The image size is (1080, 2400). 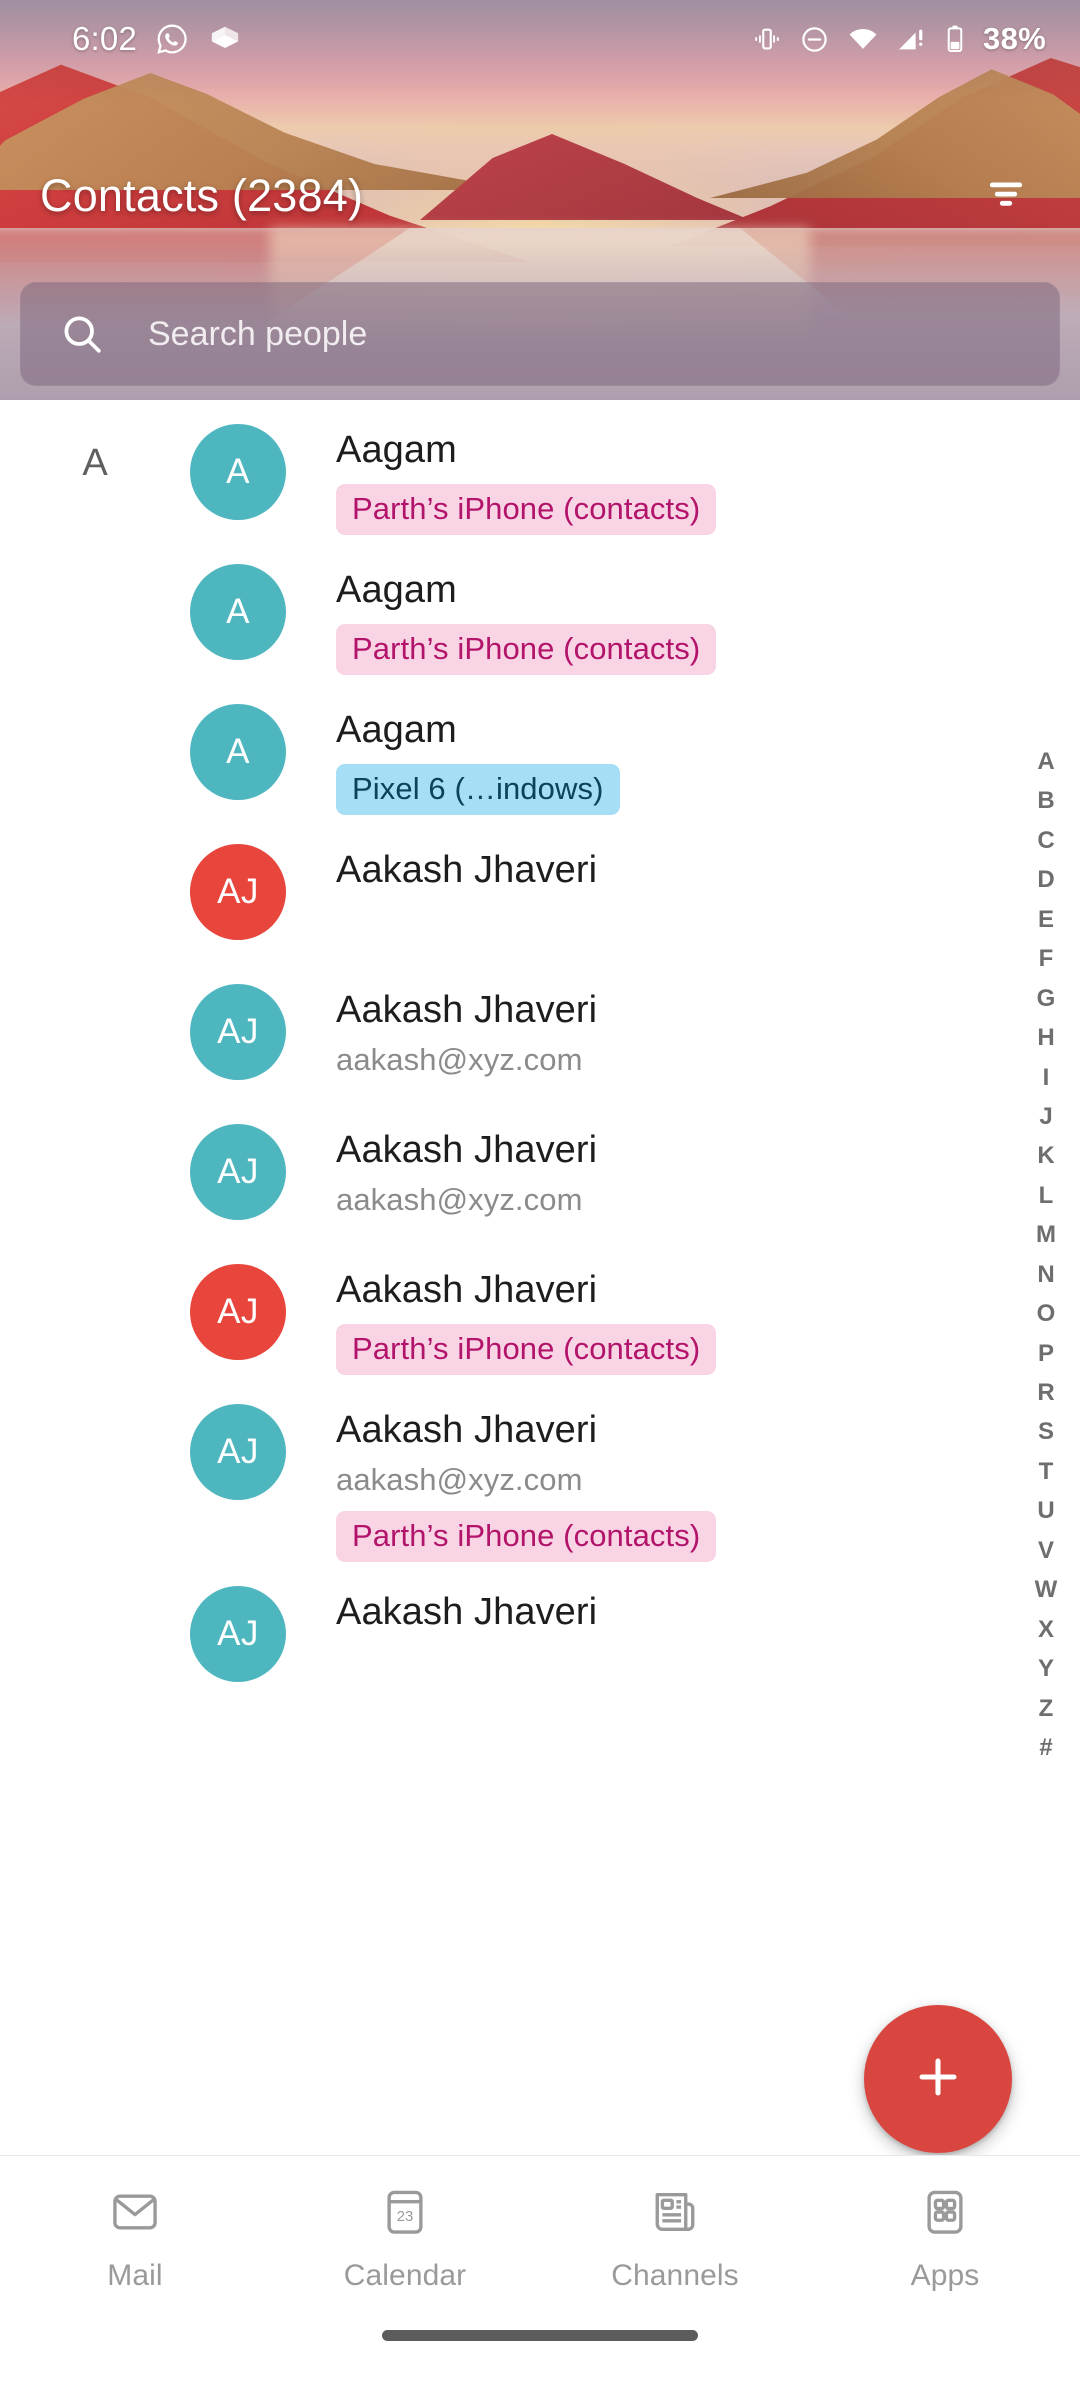 I want to click on alphabet-index-letter: I, so click(x=1046, y=1077).